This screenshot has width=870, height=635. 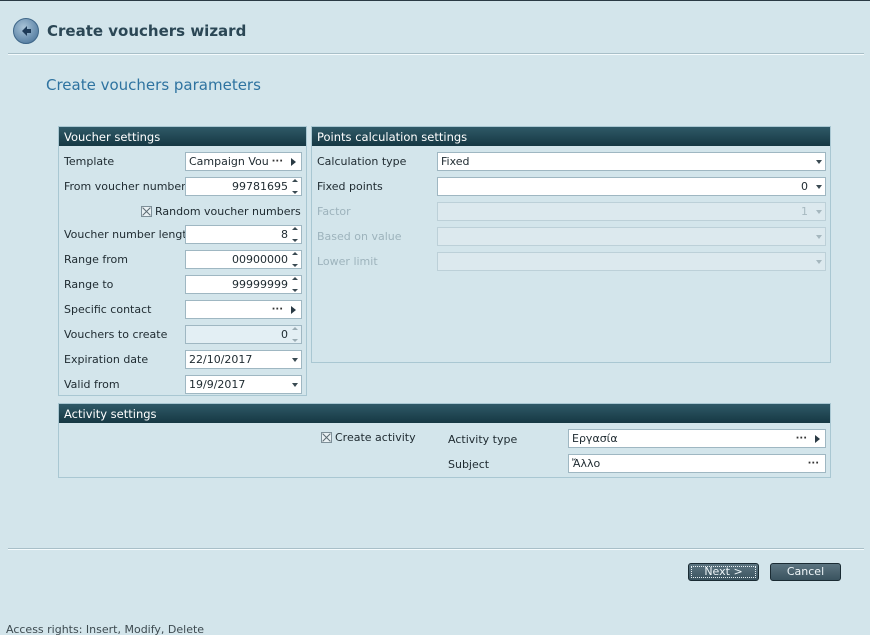 What do you see at coordinates (723, 572) in the screenshot?
I see `next-button: Next >` at bounding box center [723, 572].